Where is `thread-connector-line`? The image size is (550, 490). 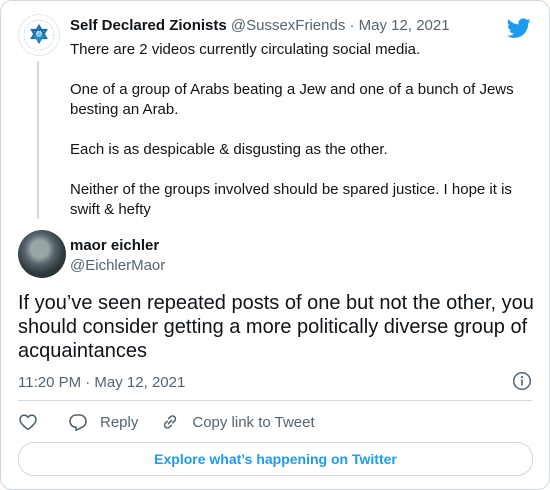 thread-connector-line is located at coordinates (38, 140).